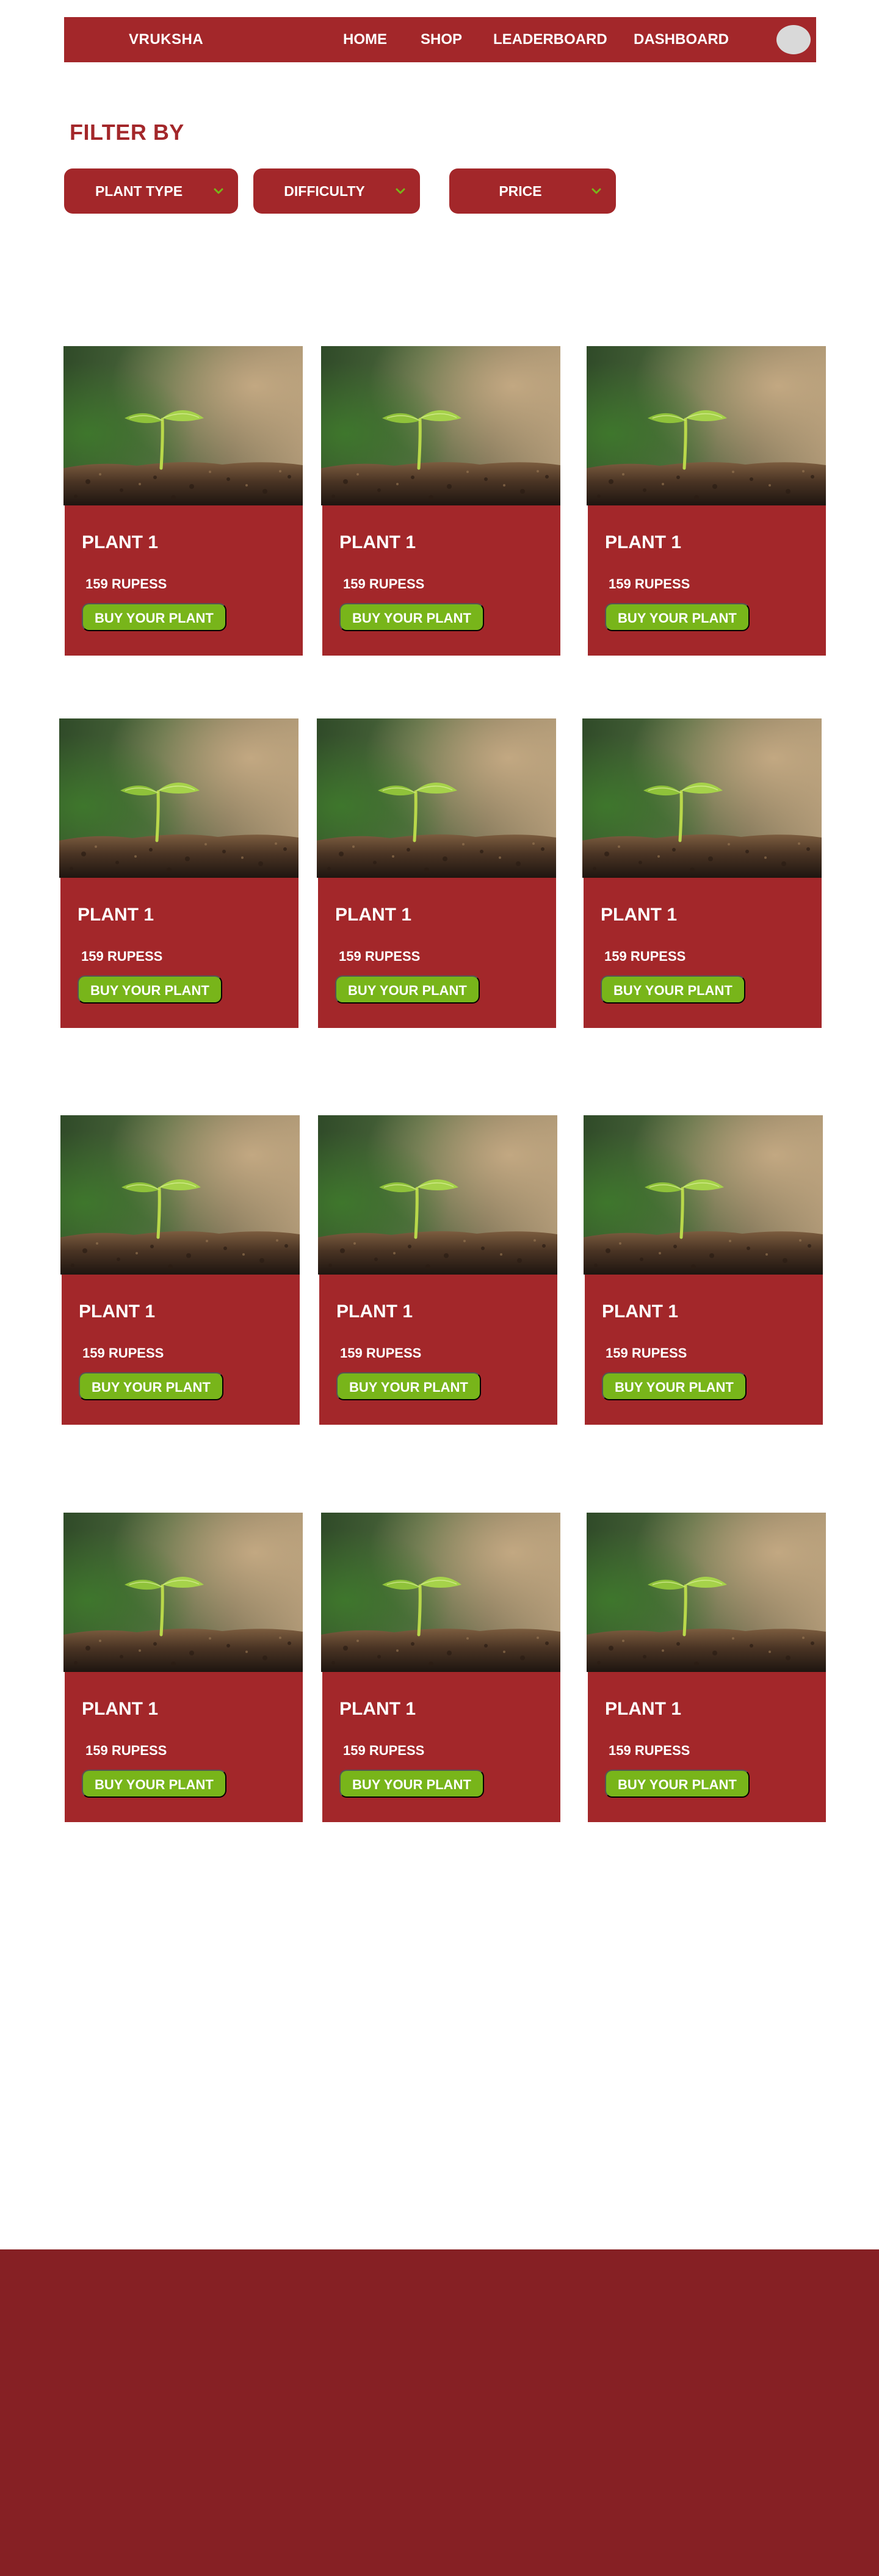 Image resolution: width=879 pixels, height=2576 pixels. I want to click on filter-label: PLANT TYPE, so click(139, 191).